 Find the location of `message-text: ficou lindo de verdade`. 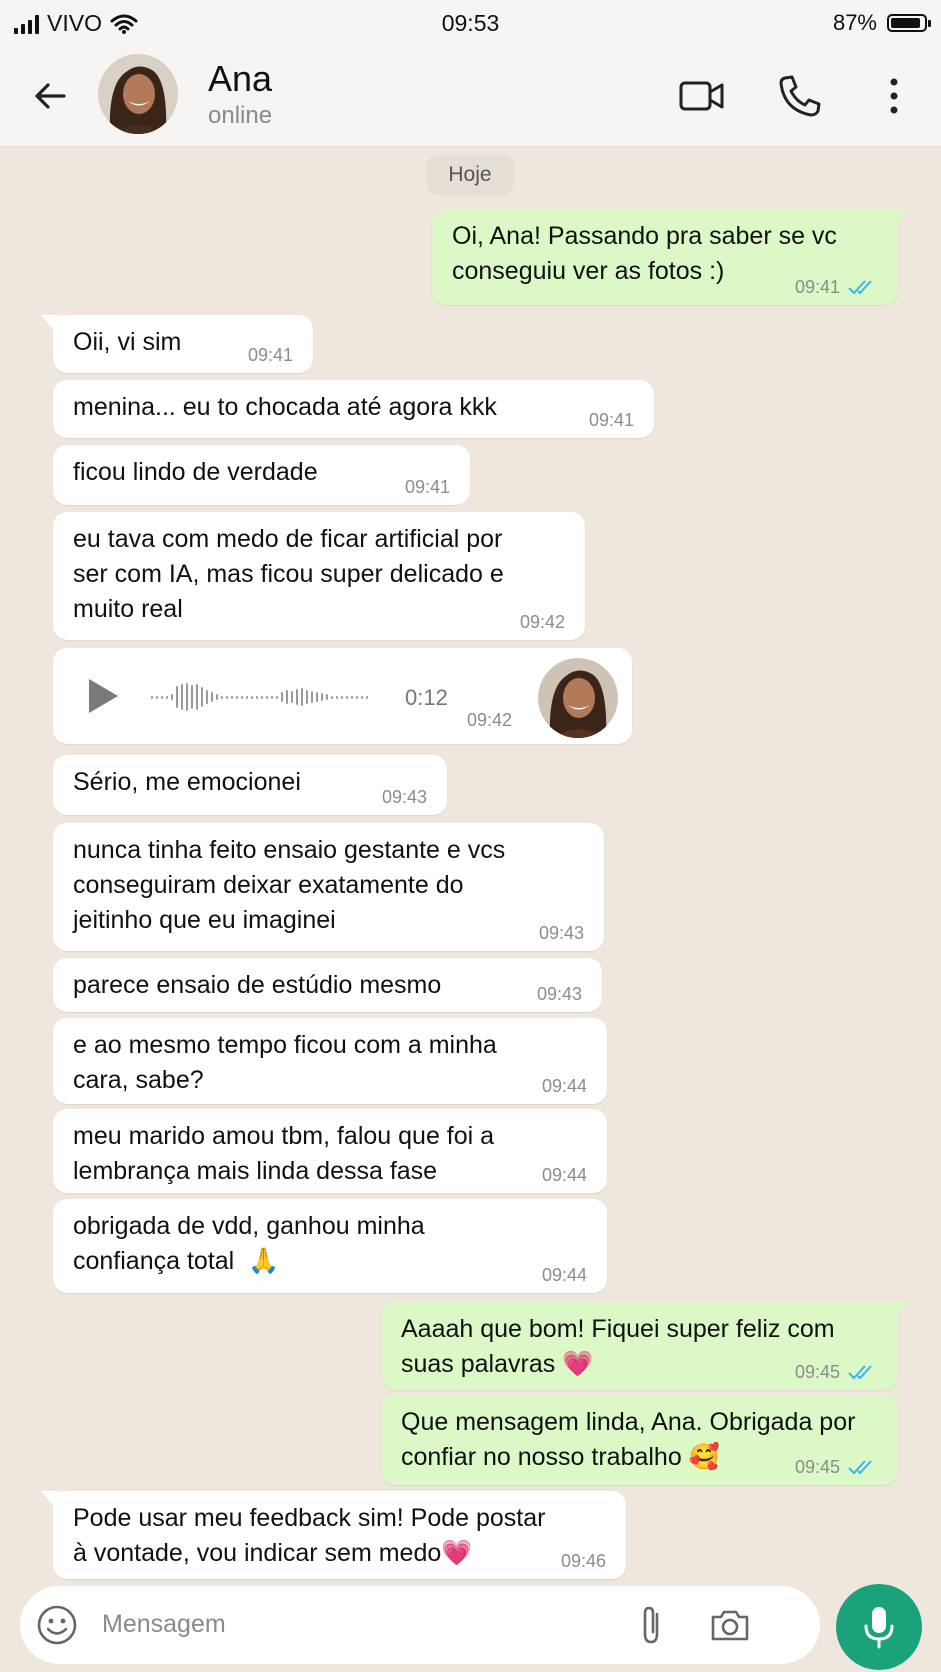

message-text: ficou lindo de verdade is located at coordinates (195, 472).